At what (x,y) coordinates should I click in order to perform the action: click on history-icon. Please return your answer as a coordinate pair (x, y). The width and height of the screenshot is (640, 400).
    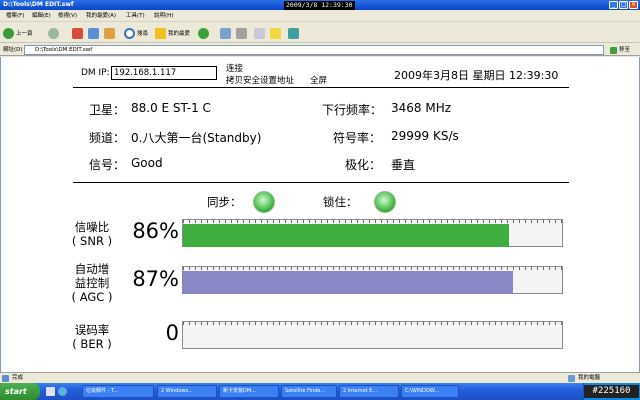
    Looking at the image, I should click on (203, 33).